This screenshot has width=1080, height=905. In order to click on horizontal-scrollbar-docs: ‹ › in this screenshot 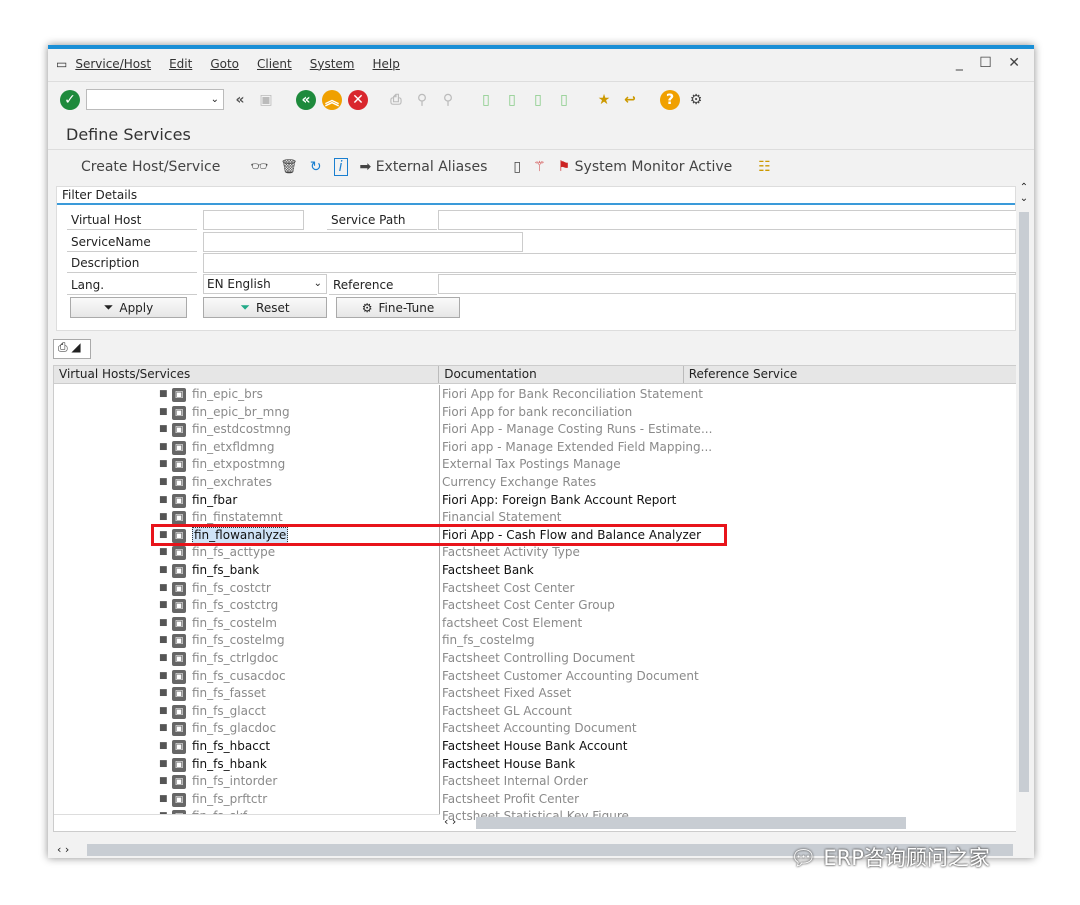, I will do `click(728, 823)`.